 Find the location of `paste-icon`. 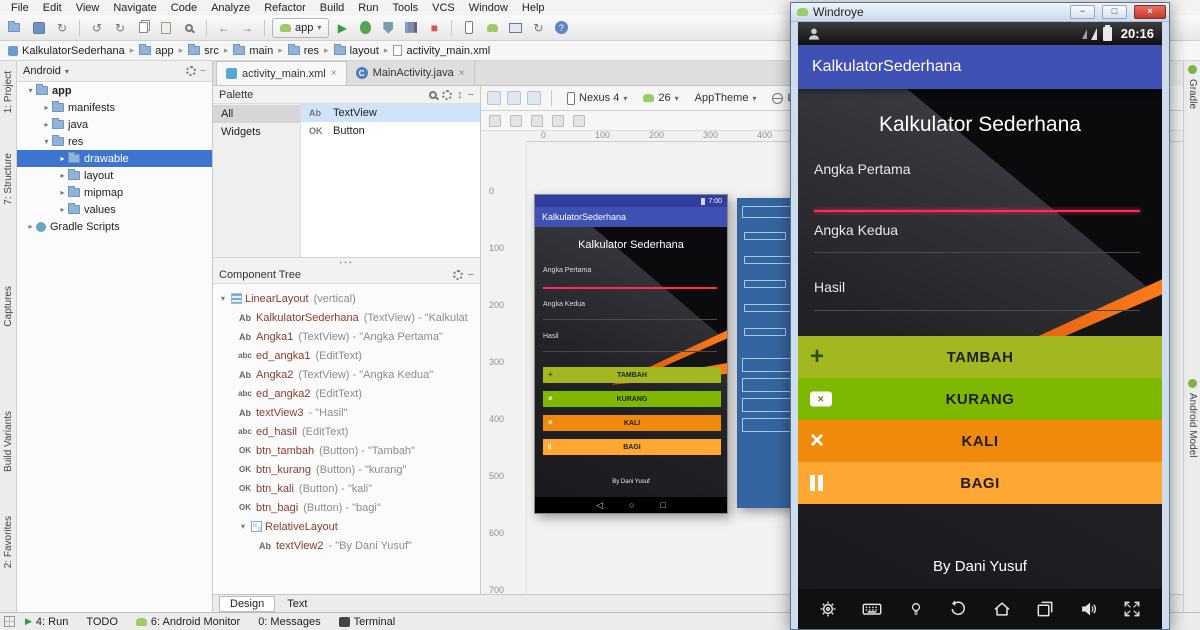

paste-icon is located at coordinates (166, 28).